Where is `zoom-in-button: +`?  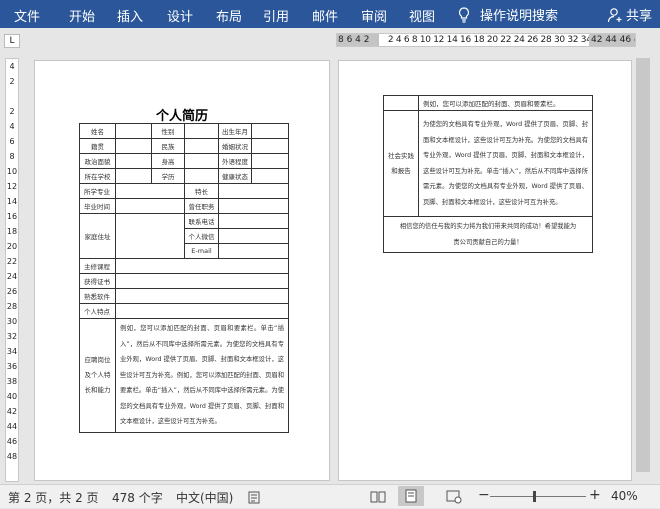
zoom-in-button: + is located at coordinates (595, 495).